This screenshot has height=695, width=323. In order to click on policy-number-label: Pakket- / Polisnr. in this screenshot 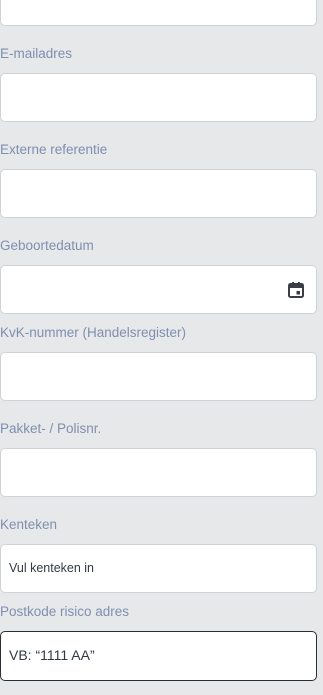, I will do `click(51, 428)`.